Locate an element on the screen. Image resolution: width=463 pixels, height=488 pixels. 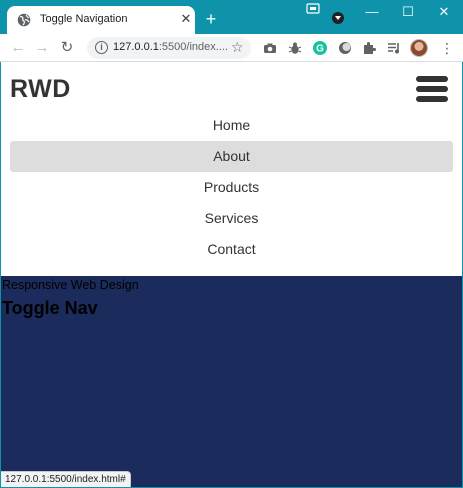
nav-item-products: Products is located at coordinates (231, 187).